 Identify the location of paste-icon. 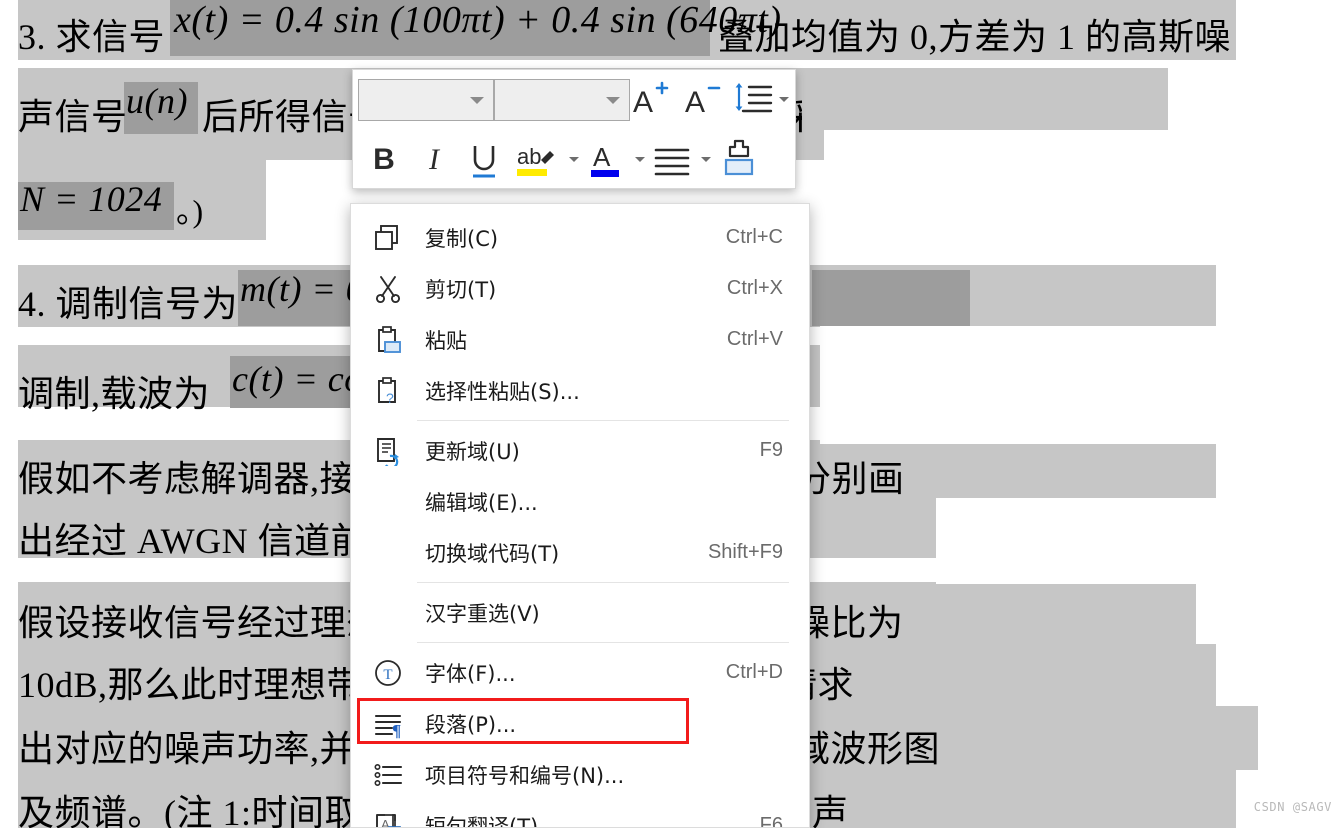
(388, 339).